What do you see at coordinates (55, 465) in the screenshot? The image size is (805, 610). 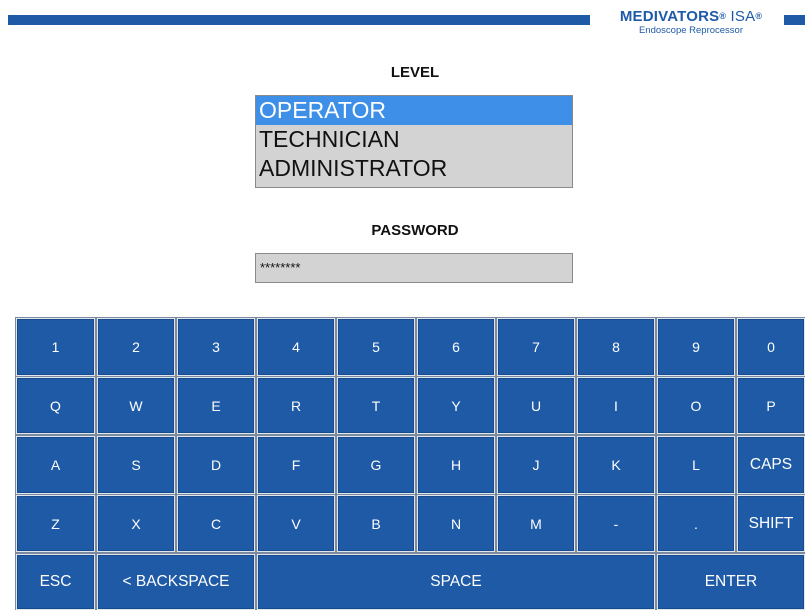 I see `key-a: A` at bounding box center [55, 465].